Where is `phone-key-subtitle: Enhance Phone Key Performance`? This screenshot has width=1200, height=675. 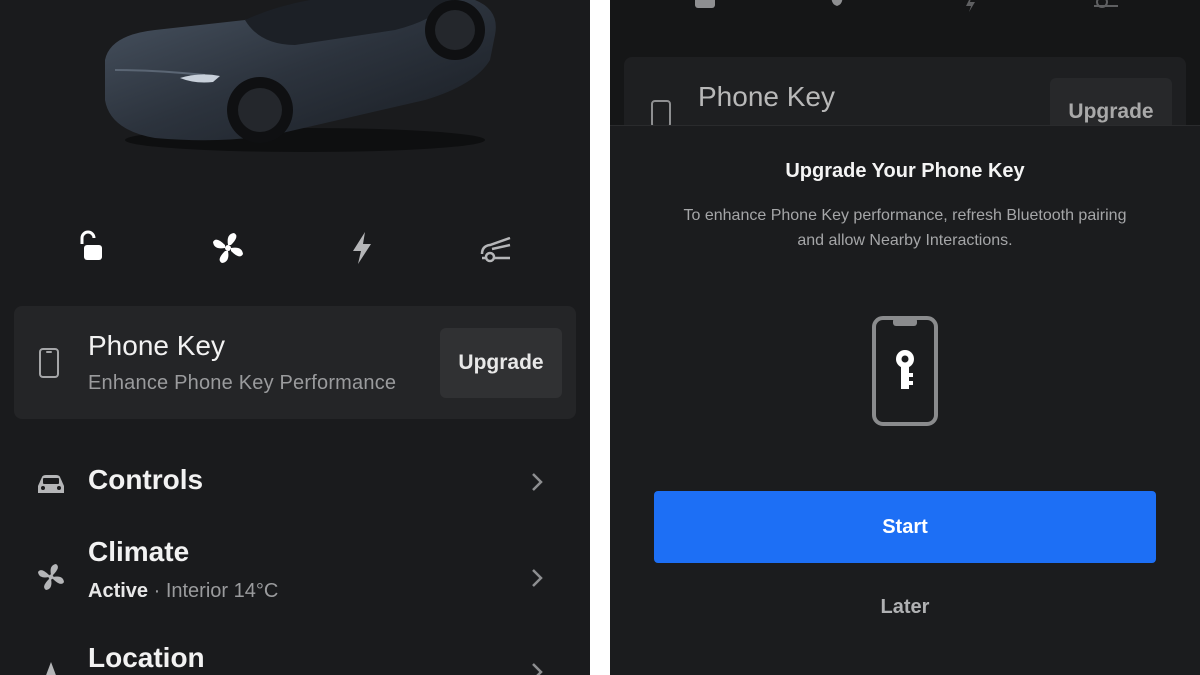
phone-key-subtitle: Enhance Phone Key Performance is located at coordinates (242, 383).